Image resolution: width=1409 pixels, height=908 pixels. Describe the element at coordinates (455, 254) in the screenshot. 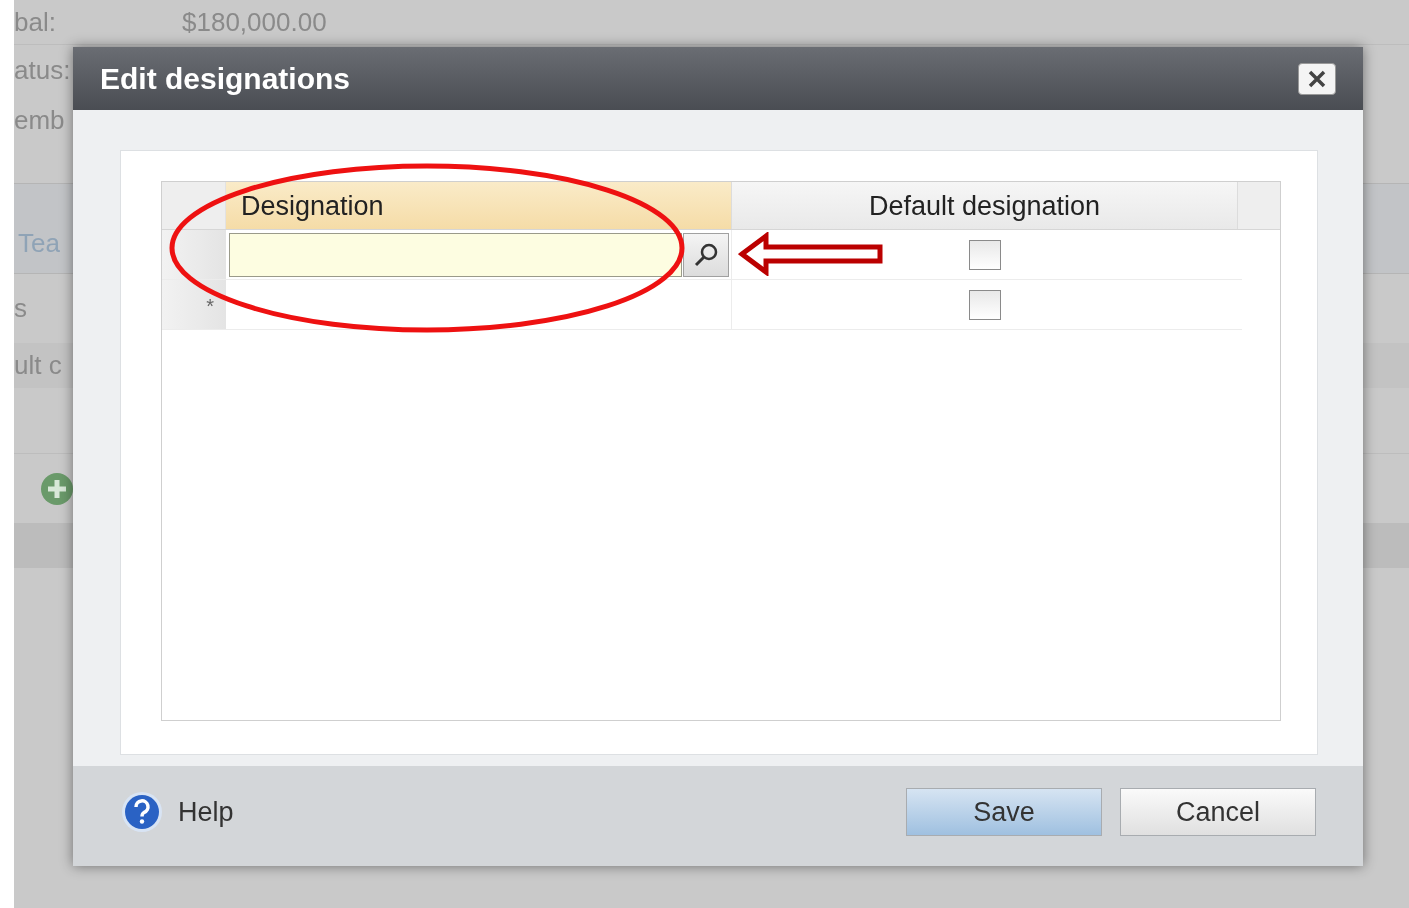

I see `designation-field` at that location.